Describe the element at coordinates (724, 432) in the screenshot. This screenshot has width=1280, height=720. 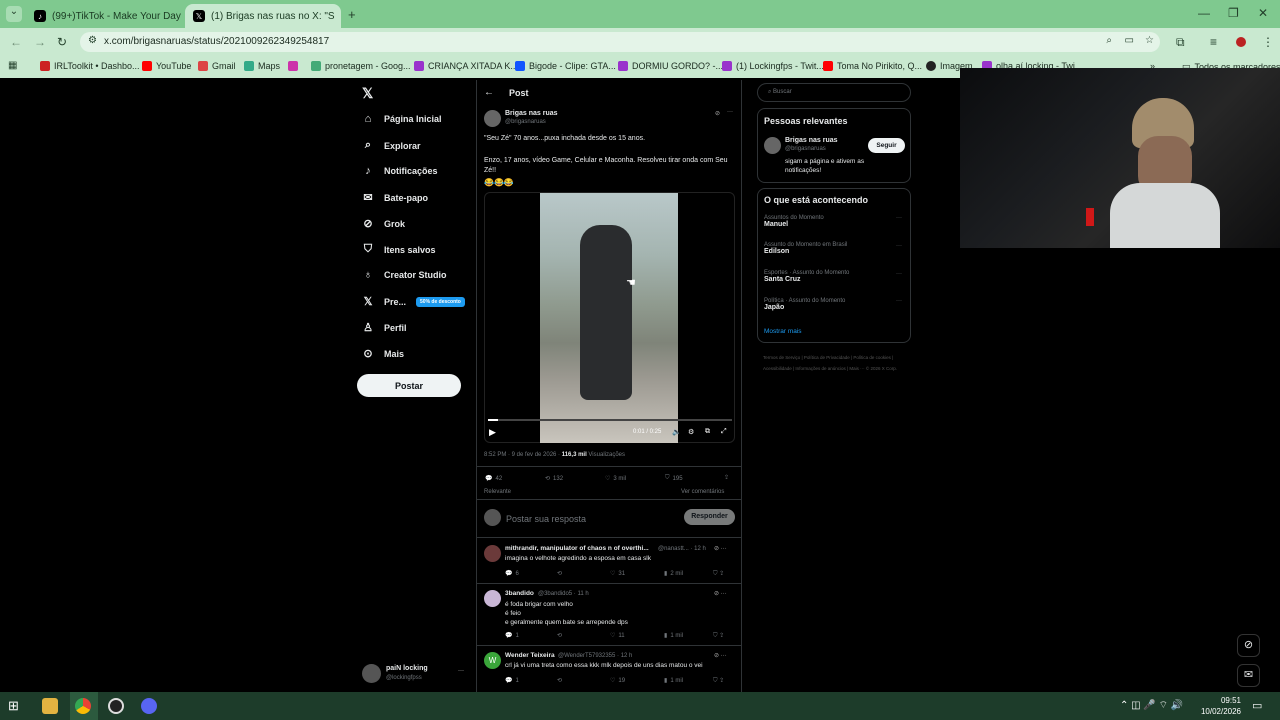
I see `fullscreen-icon: ⤢` at that location.